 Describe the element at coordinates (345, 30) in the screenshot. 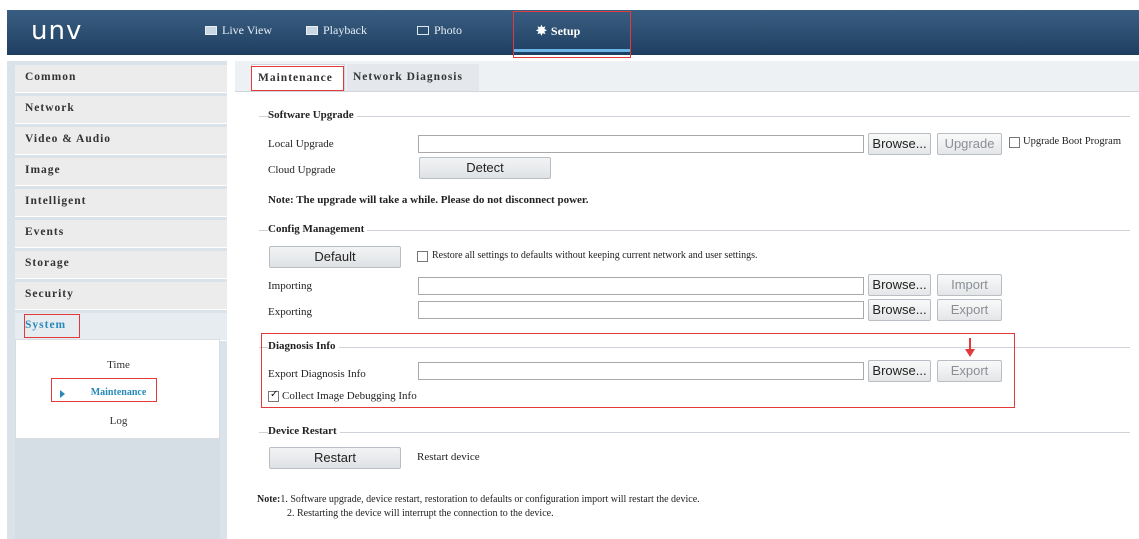

I see `nav-playback-label: Playback` at that location.